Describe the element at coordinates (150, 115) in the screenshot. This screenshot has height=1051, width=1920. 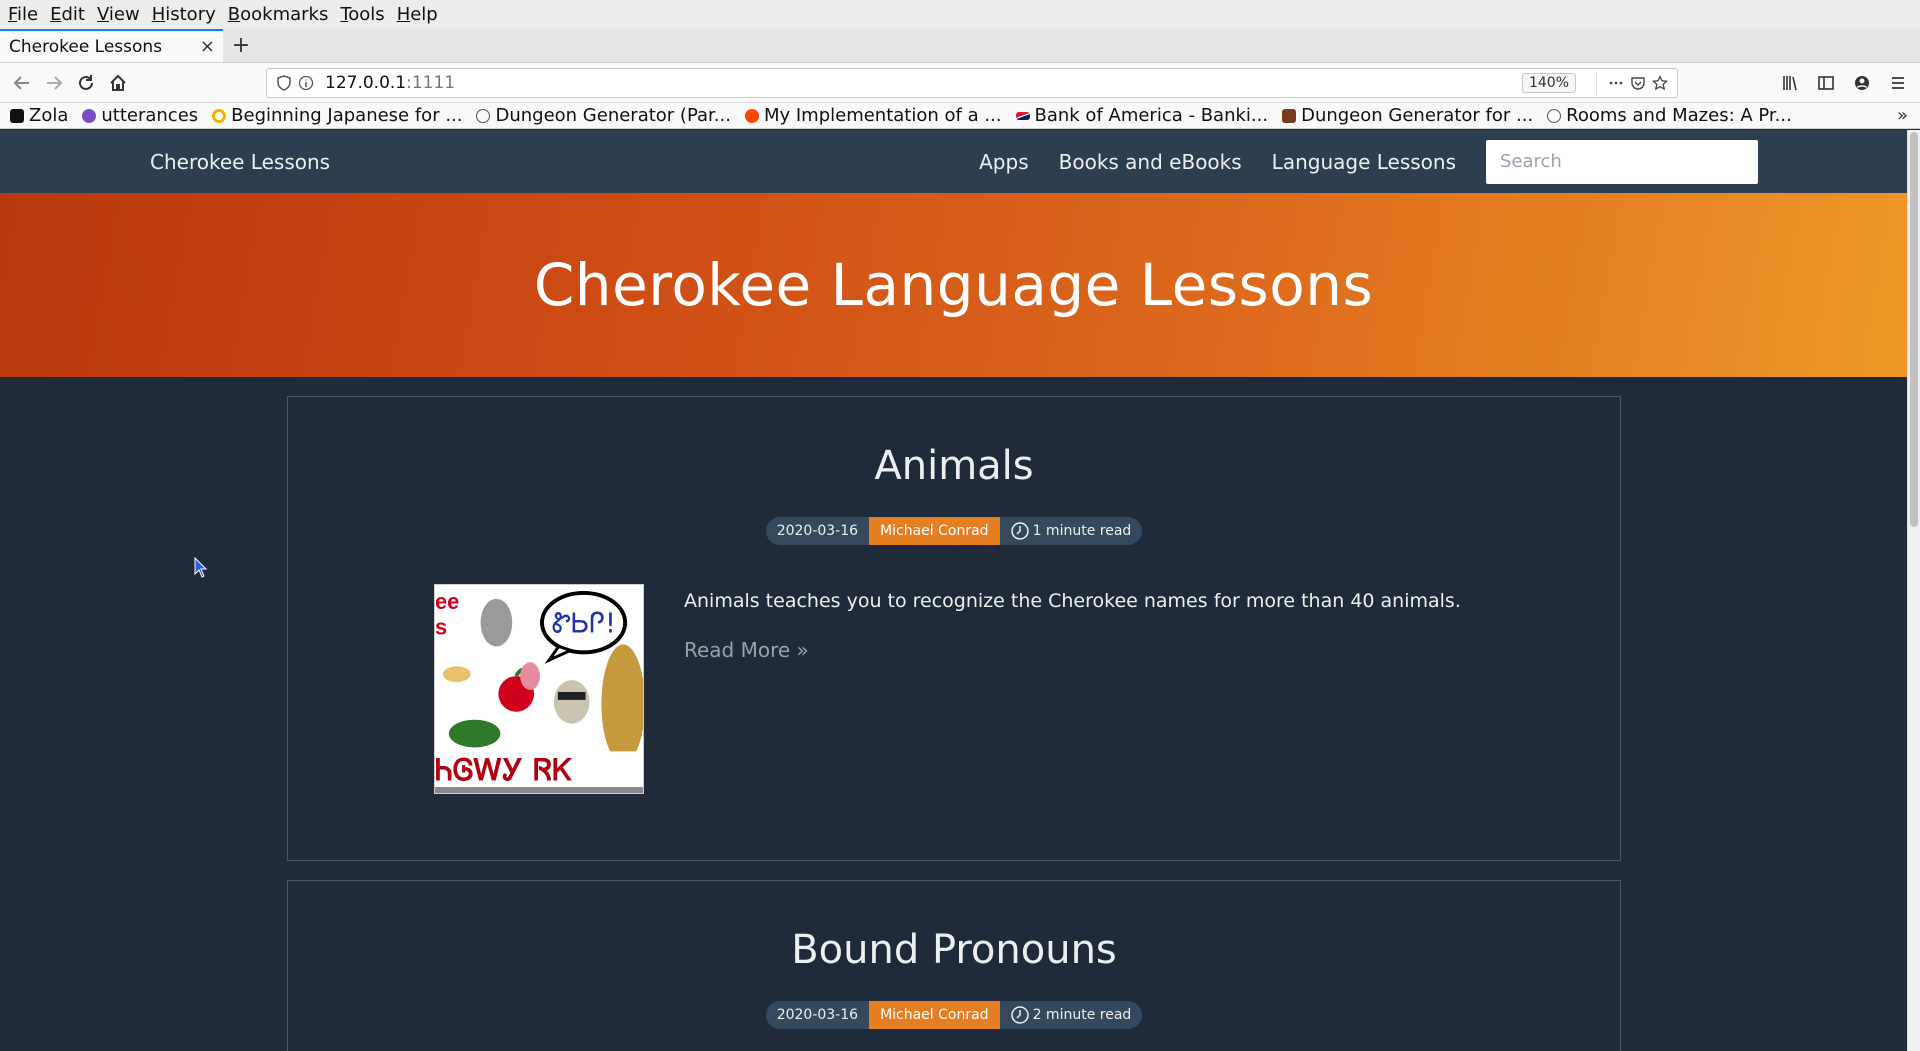
I see `bookmark-label: utterances` at that location.